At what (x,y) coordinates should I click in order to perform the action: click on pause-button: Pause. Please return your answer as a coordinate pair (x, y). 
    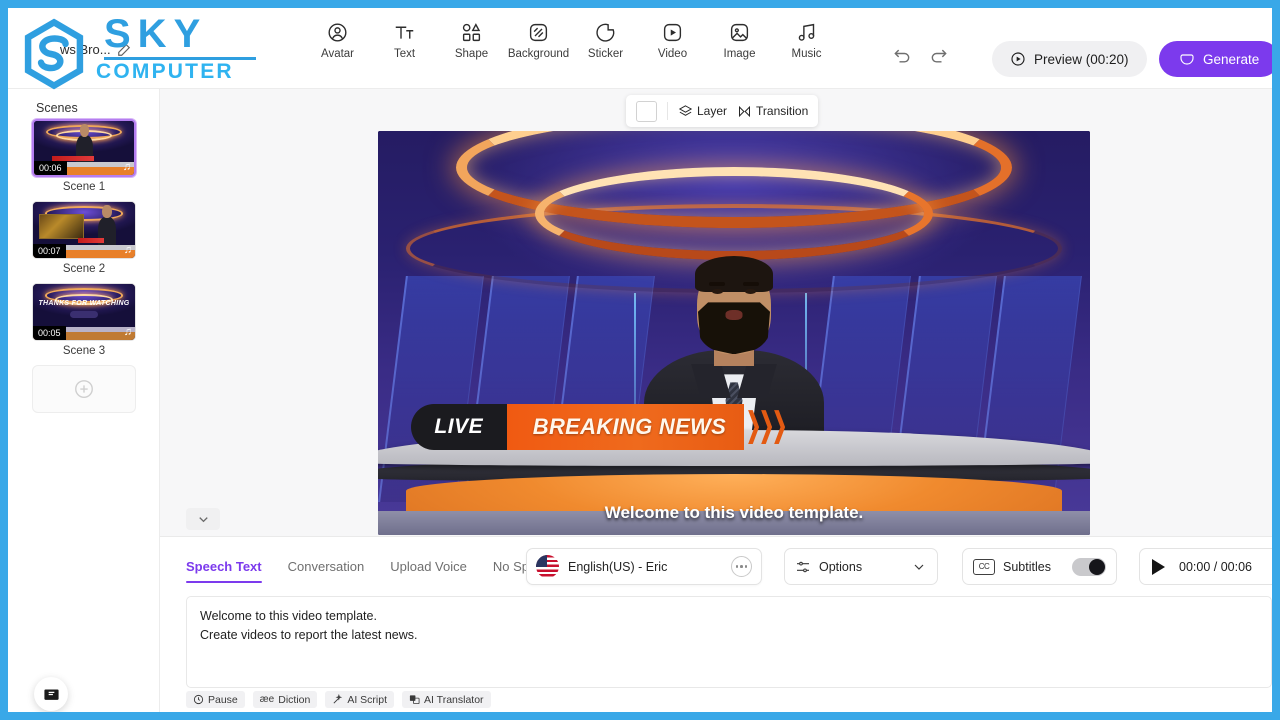
    Looking at the image, I should click on (215, 699).